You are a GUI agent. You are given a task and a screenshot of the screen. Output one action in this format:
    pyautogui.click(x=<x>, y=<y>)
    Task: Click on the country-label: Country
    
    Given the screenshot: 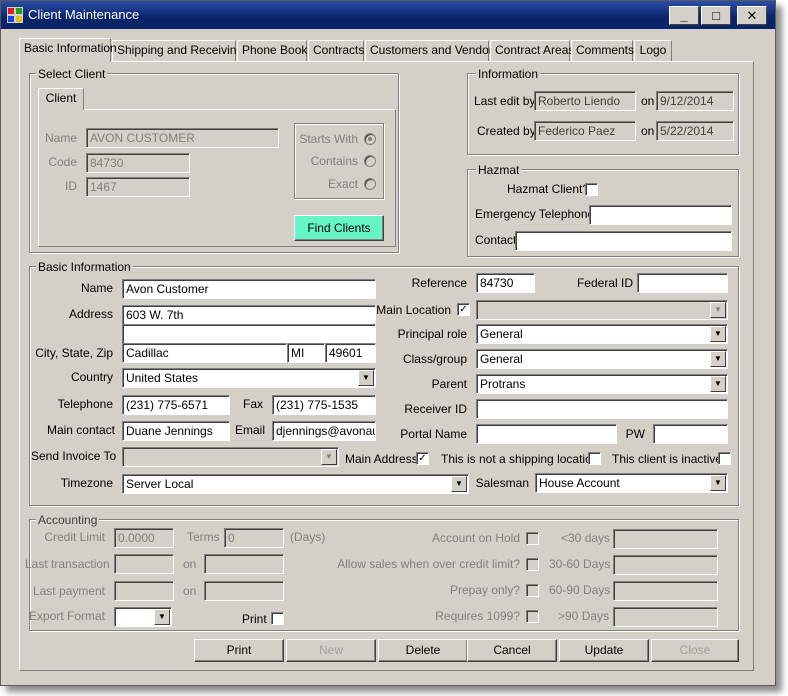 What is the action you would take?
    pyautogui.click(x=91, y=377)
    